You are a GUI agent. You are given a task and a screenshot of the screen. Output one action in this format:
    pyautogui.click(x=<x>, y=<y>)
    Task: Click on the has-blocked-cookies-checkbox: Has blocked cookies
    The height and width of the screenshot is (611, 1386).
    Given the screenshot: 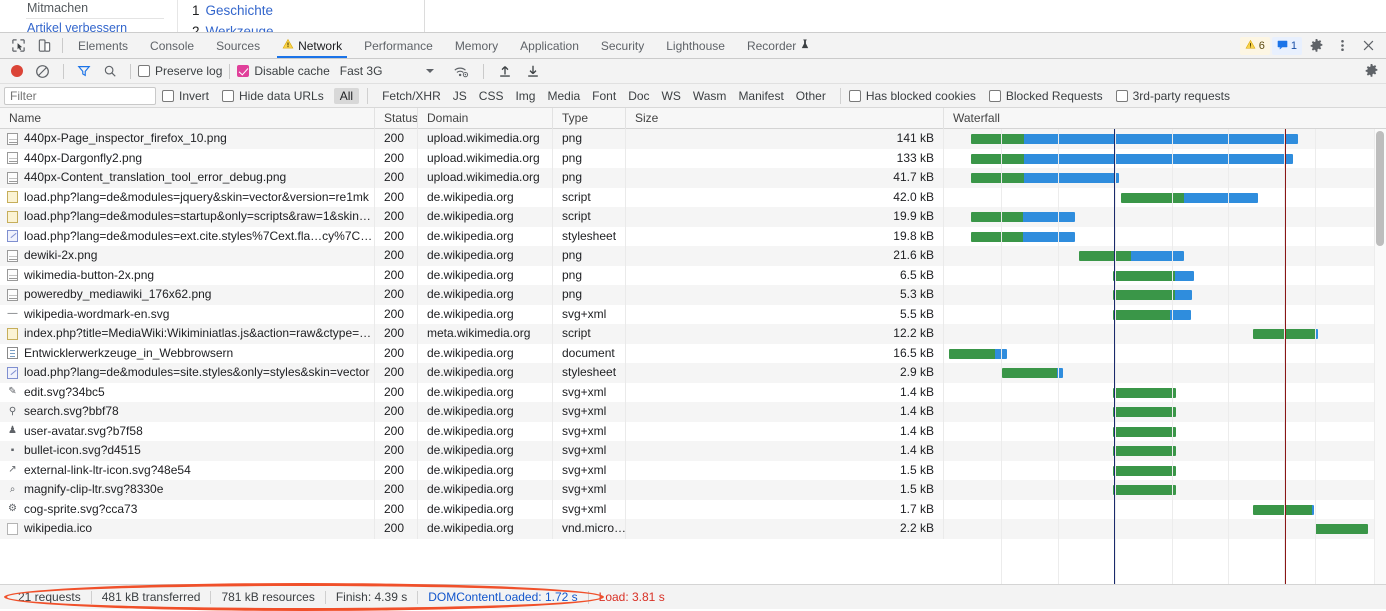 What is the action you would take?
    pyautogui.click(x=912, y=96)
    